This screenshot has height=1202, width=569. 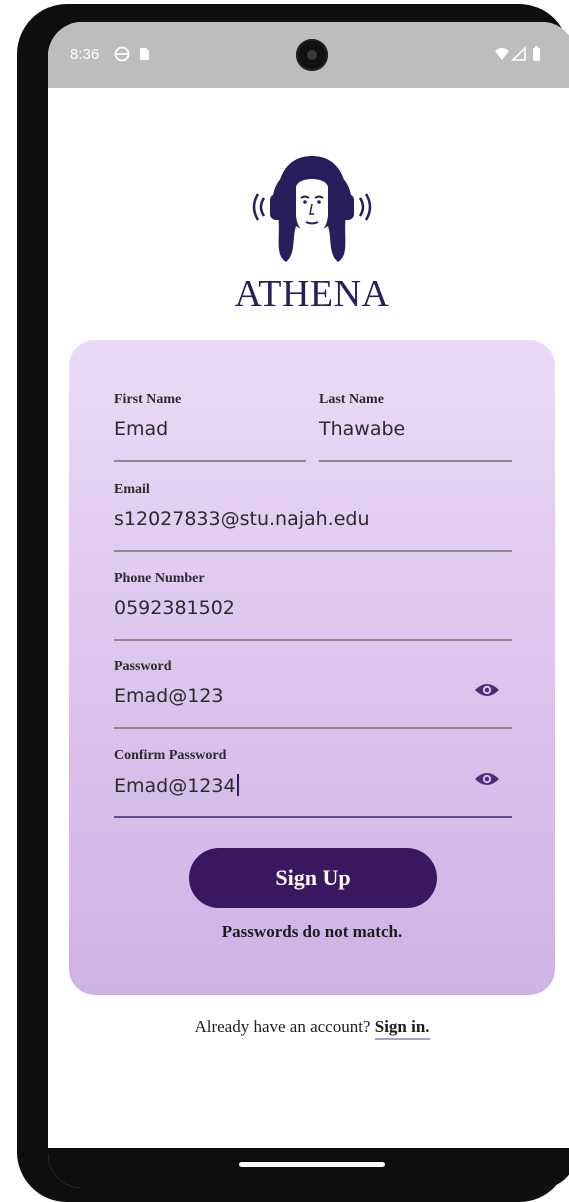 What do you see at coordinates (313, 551) in the screenshot?
I see `email-underline` at bounding box center [313, 551].